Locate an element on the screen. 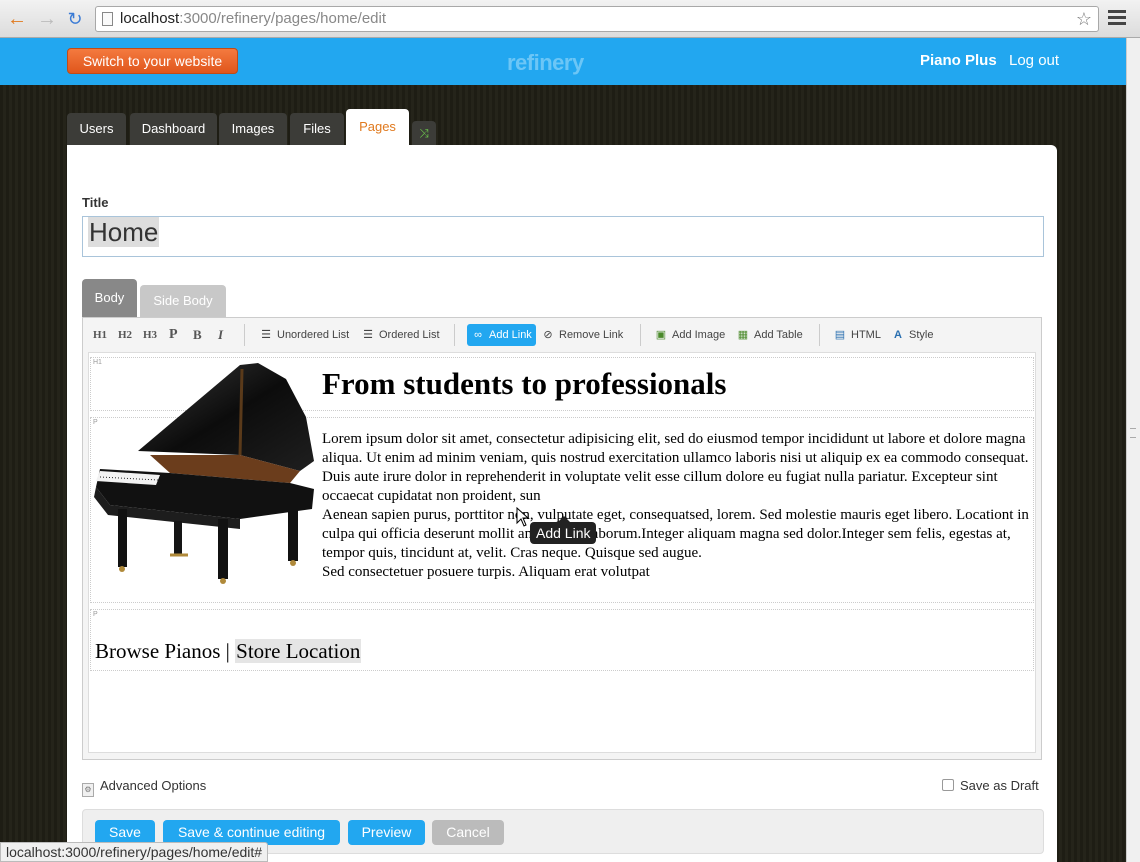 This screenshot has width=1140, height=862. content-links: Browse Pianos | Store Location is located at coordinates (228, 651).